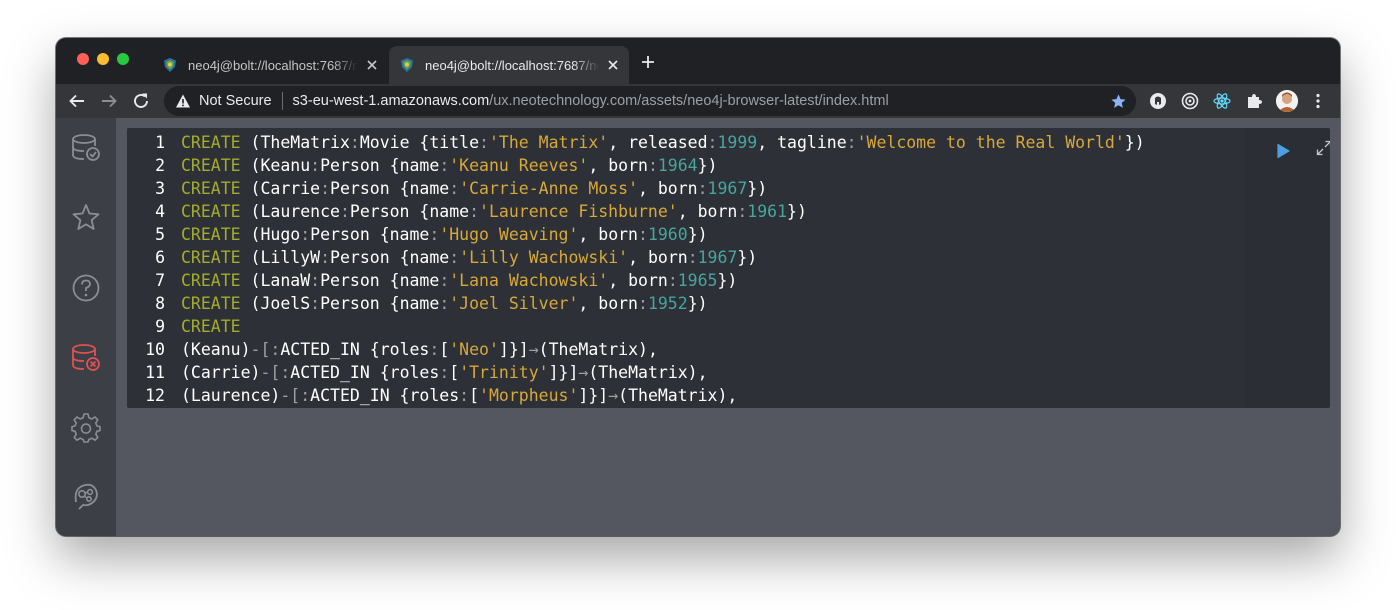  Describe the element at coordinates (1118, 101) in the screenshot. I see `bookmark-star-icon` at that location.